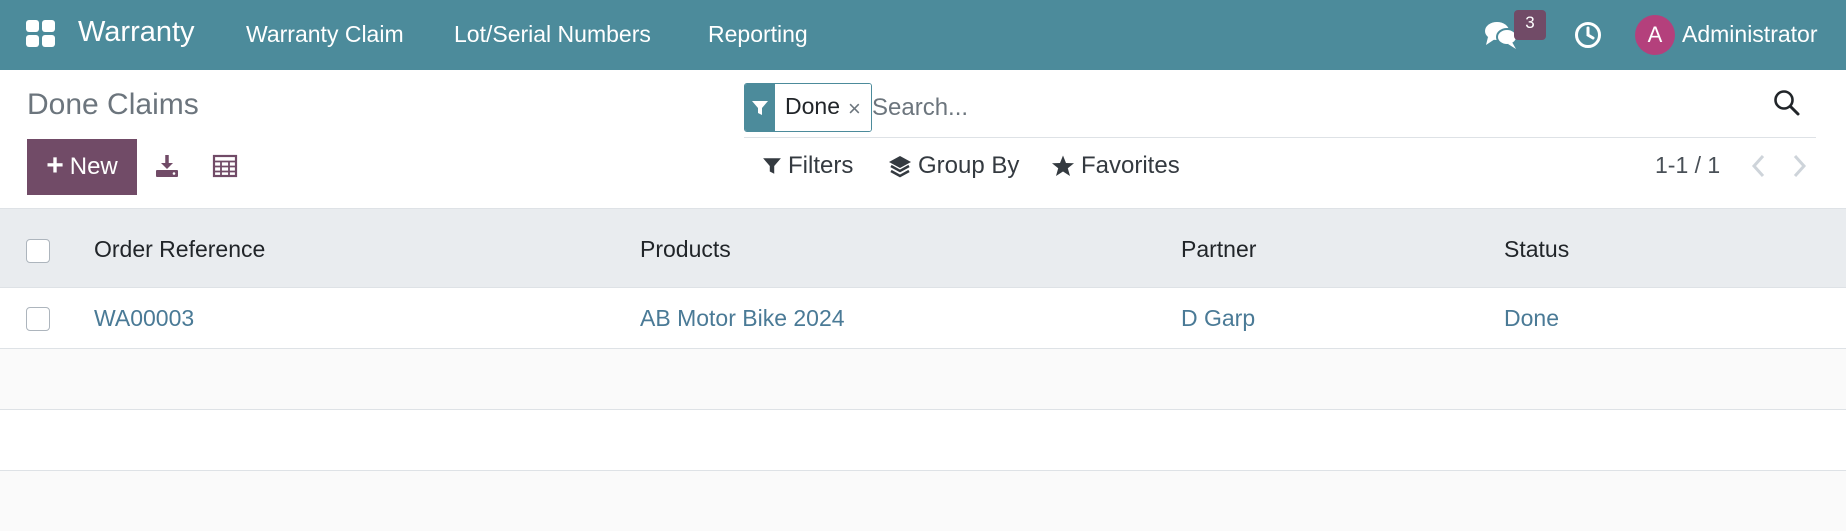 This screenshot has width=1846, height=531. Describe the element at coordinates (969, 165) in the screenshot. I see `group-by-label: Group By` at that location.